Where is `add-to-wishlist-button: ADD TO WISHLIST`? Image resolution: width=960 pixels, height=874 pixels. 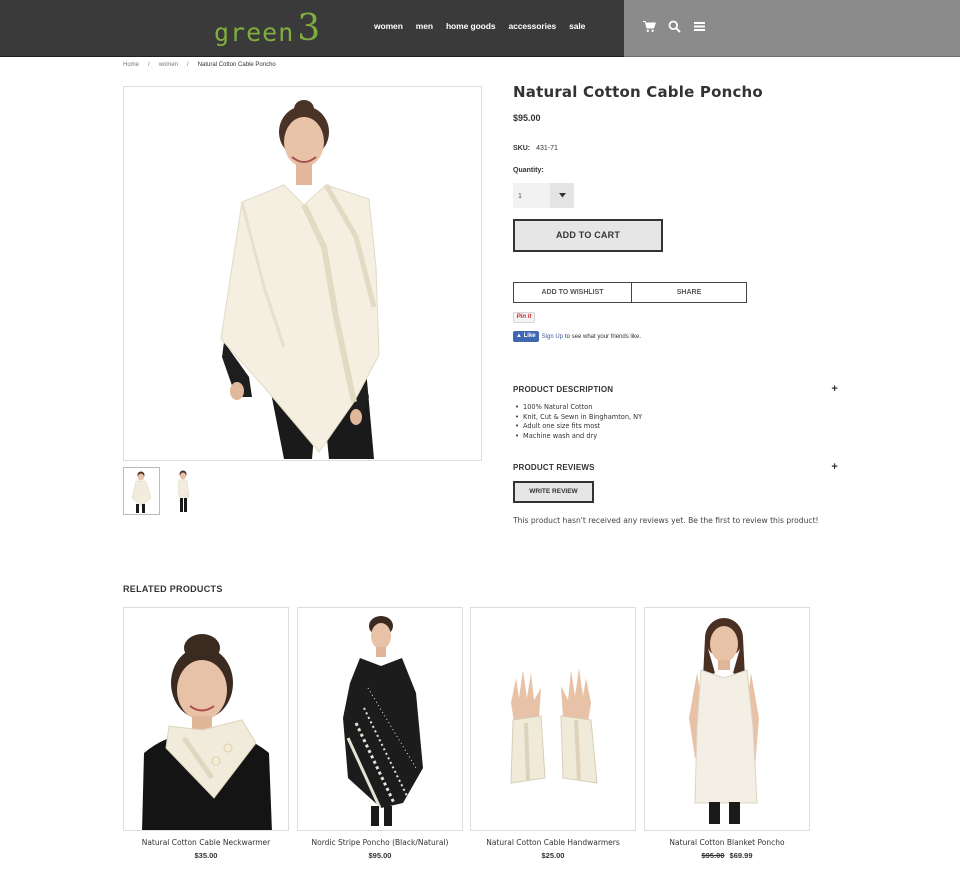 add-to-wishlist-button: ADD TO WISHLIST is located at coordinates (572, 292).